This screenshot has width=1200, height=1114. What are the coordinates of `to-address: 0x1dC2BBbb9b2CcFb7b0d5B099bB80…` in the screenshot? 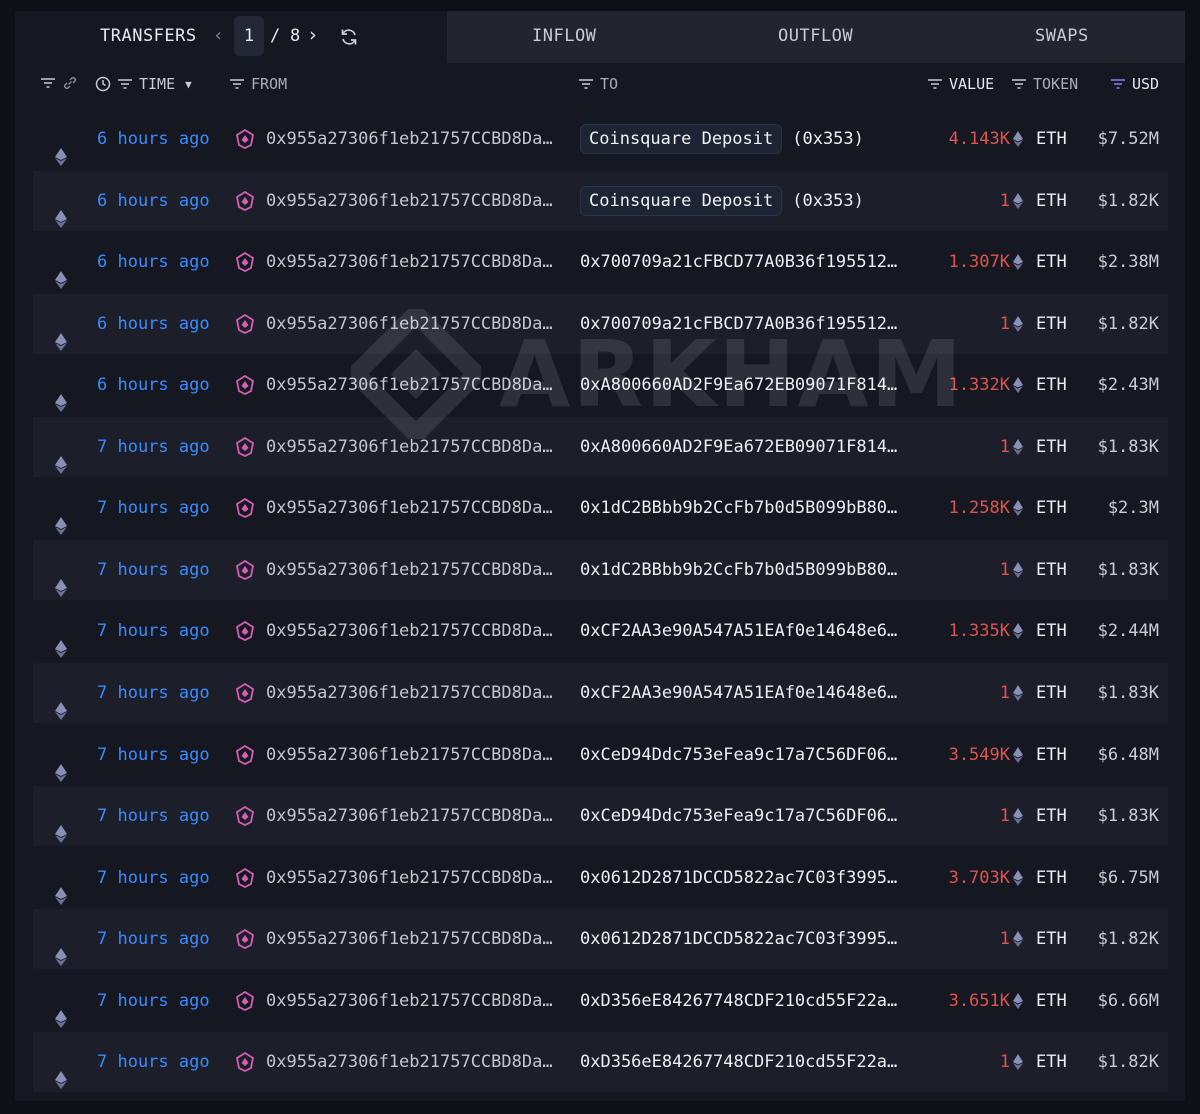 It's located at (738, 570).